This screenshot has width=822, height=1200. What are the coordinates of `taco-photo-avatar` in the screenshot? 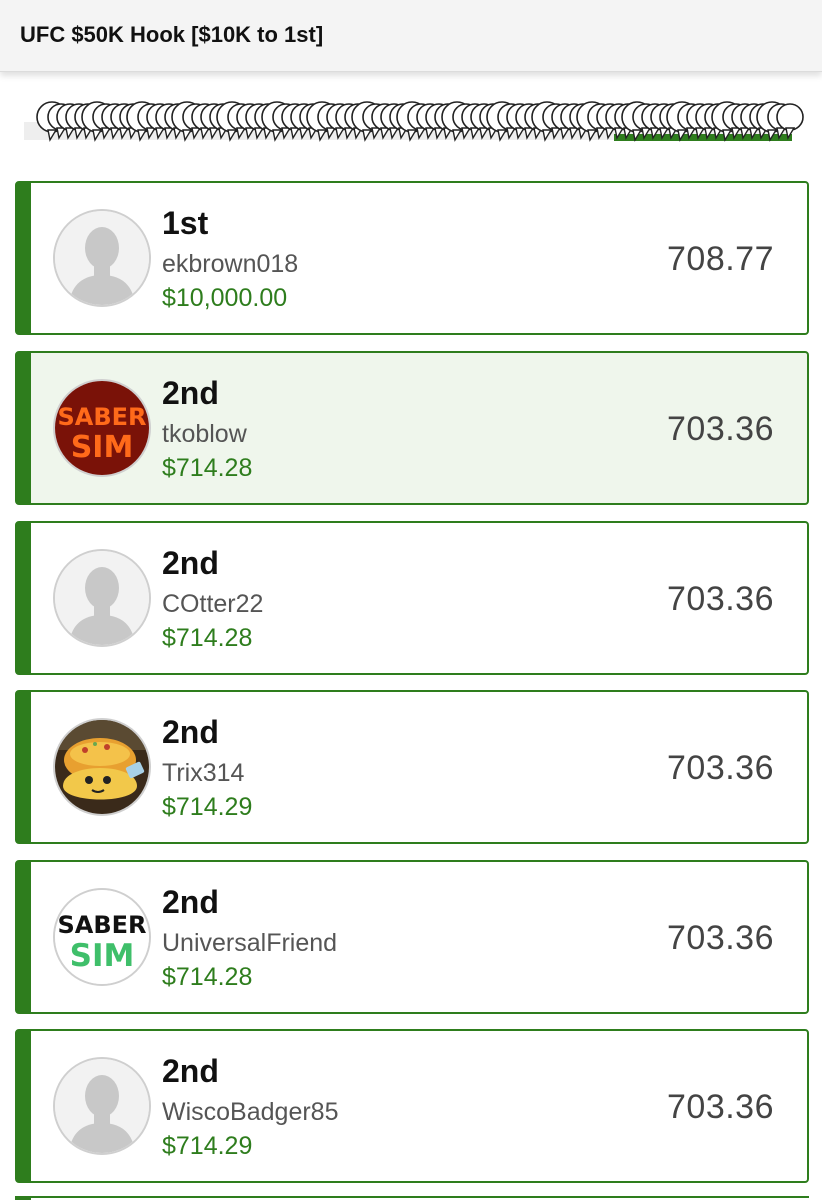 It's located at (102, 767).